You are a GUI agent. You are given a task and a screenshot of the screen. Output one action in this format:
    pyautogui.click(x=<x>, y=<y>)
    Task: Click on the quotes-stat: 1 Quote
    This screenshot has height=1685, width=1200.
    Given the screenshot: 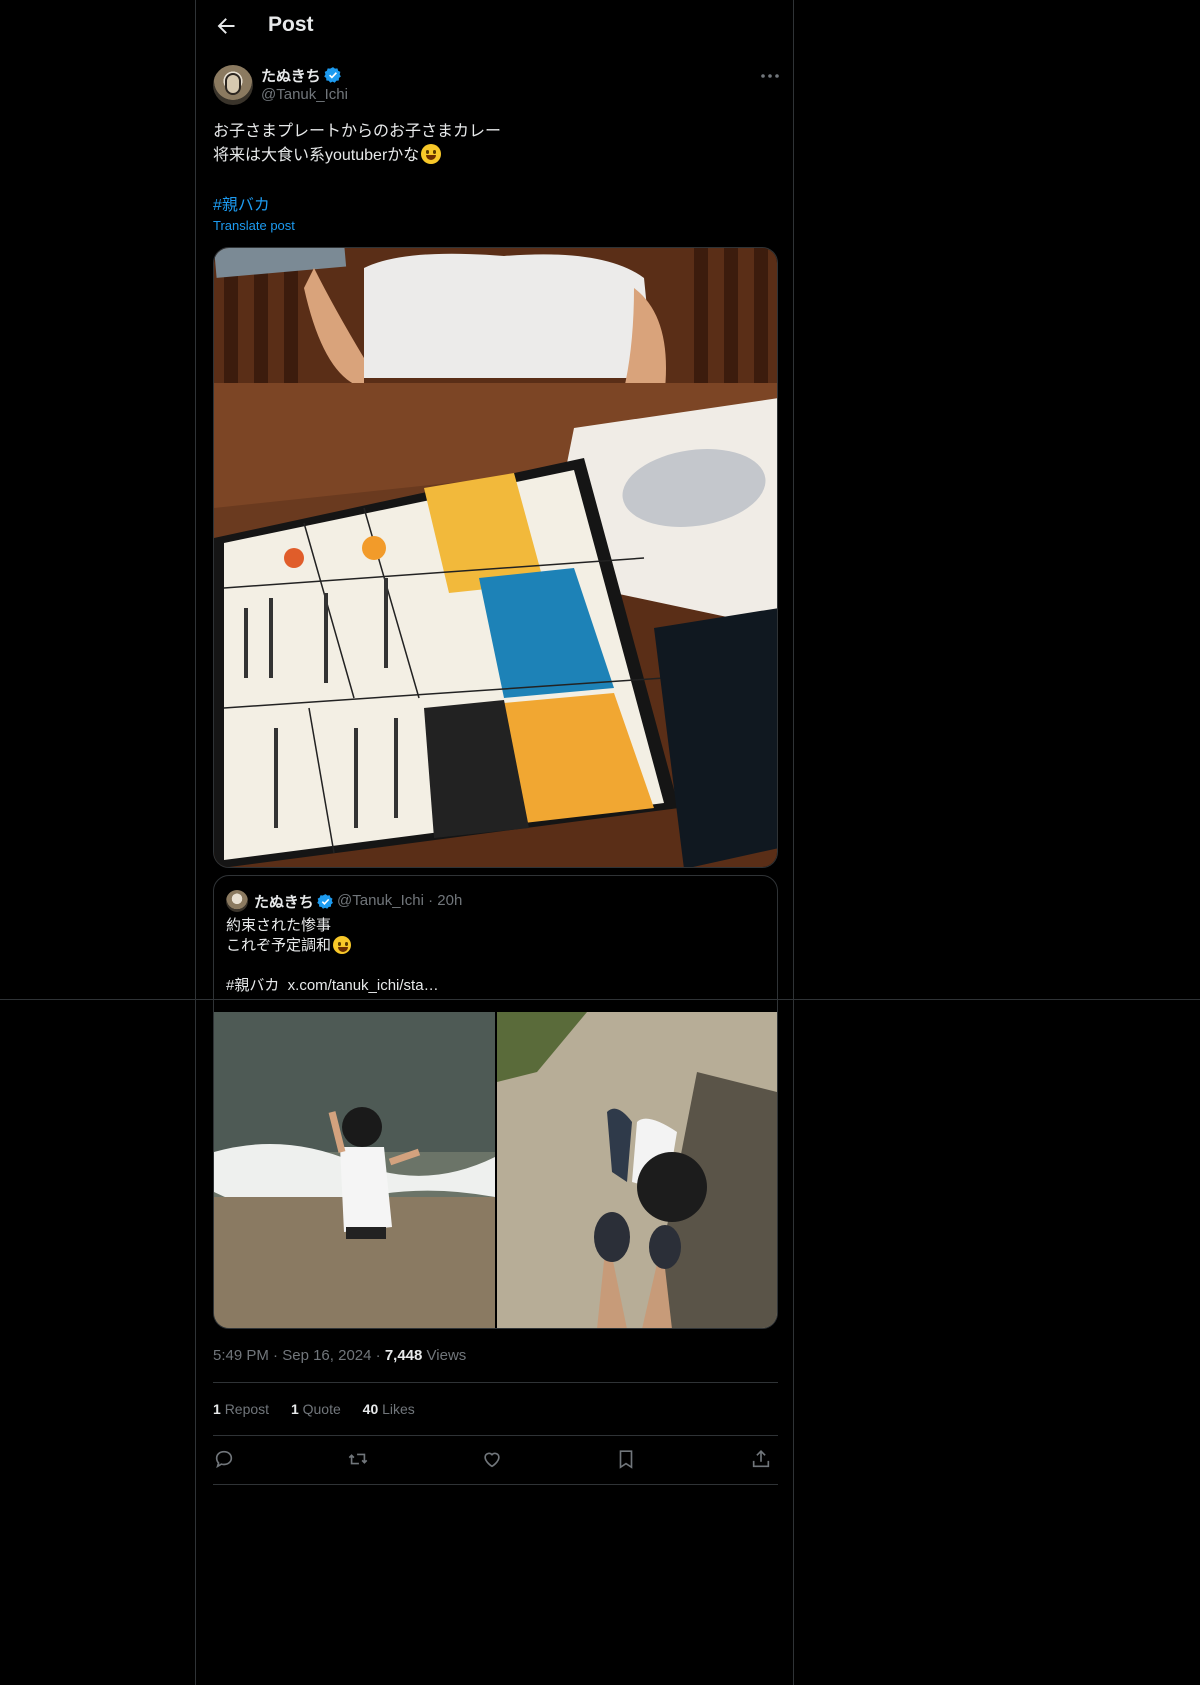 What is the action you would take?
    pyautogui.click(x=316, y=1409)
    